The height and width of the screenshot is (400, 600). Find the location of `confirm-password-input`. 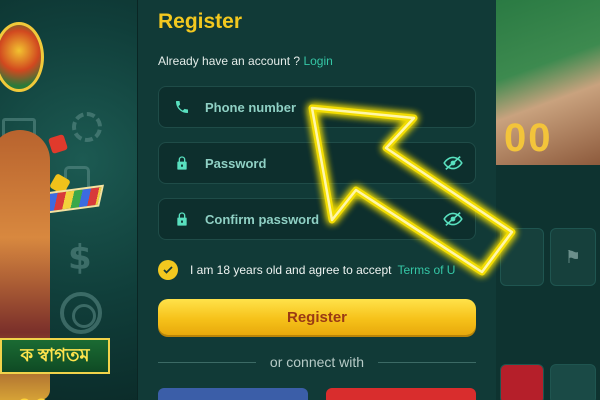

confirm-password-input is located at coordinates (318, 219).